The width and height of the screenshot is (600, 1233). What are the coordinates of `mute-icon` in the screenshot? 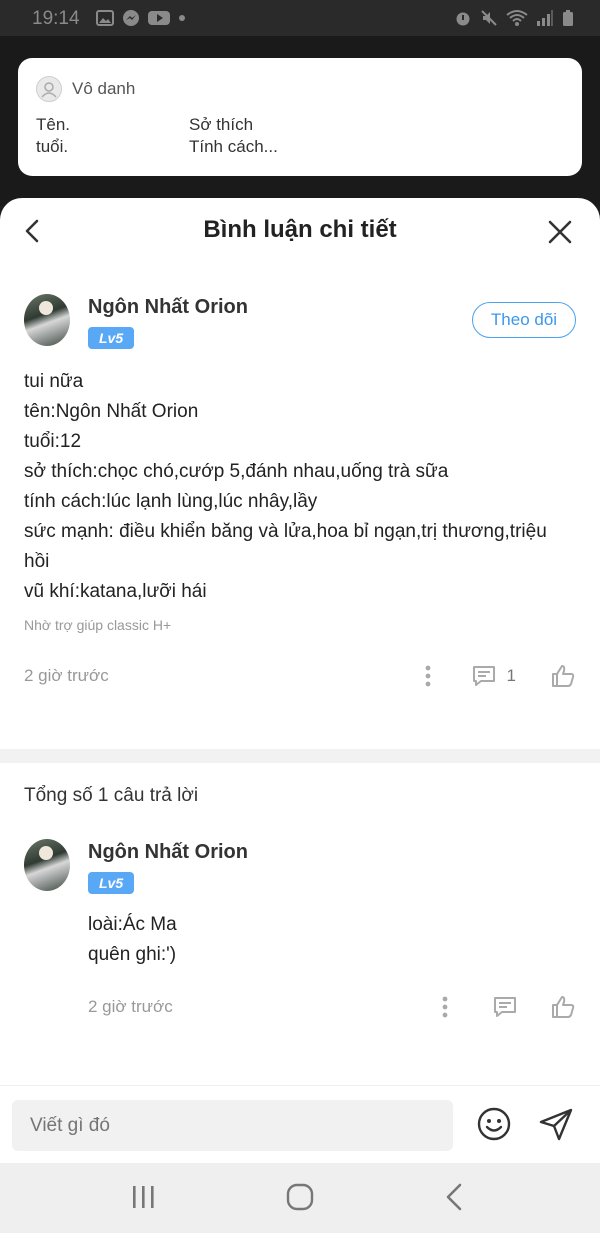 It's located at (489, 18).